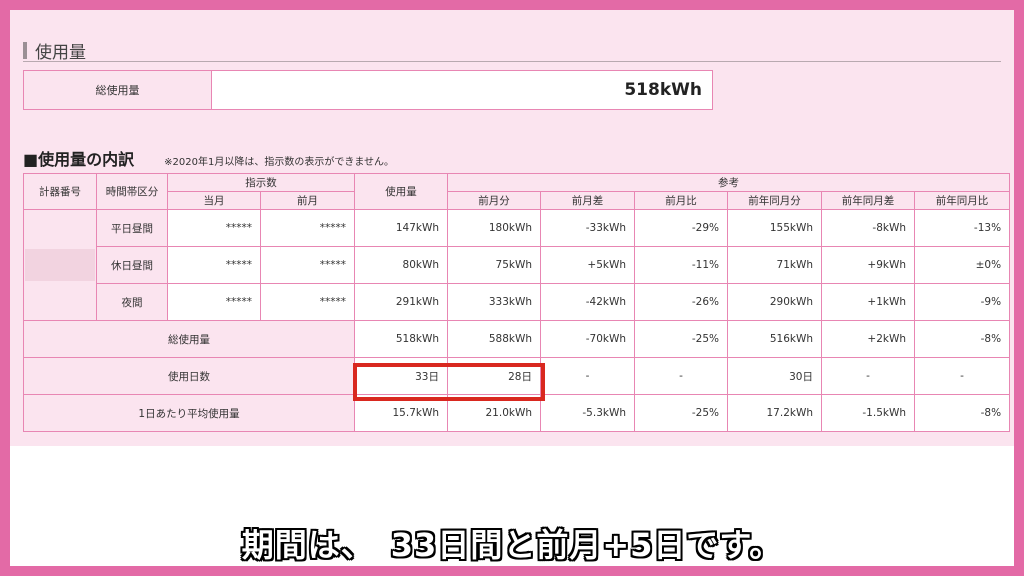 The image size is (1024, 576). Describe the element at coordinates (401, 302) in the screenshot. I see `usage-cell: 291kWh` at that location.